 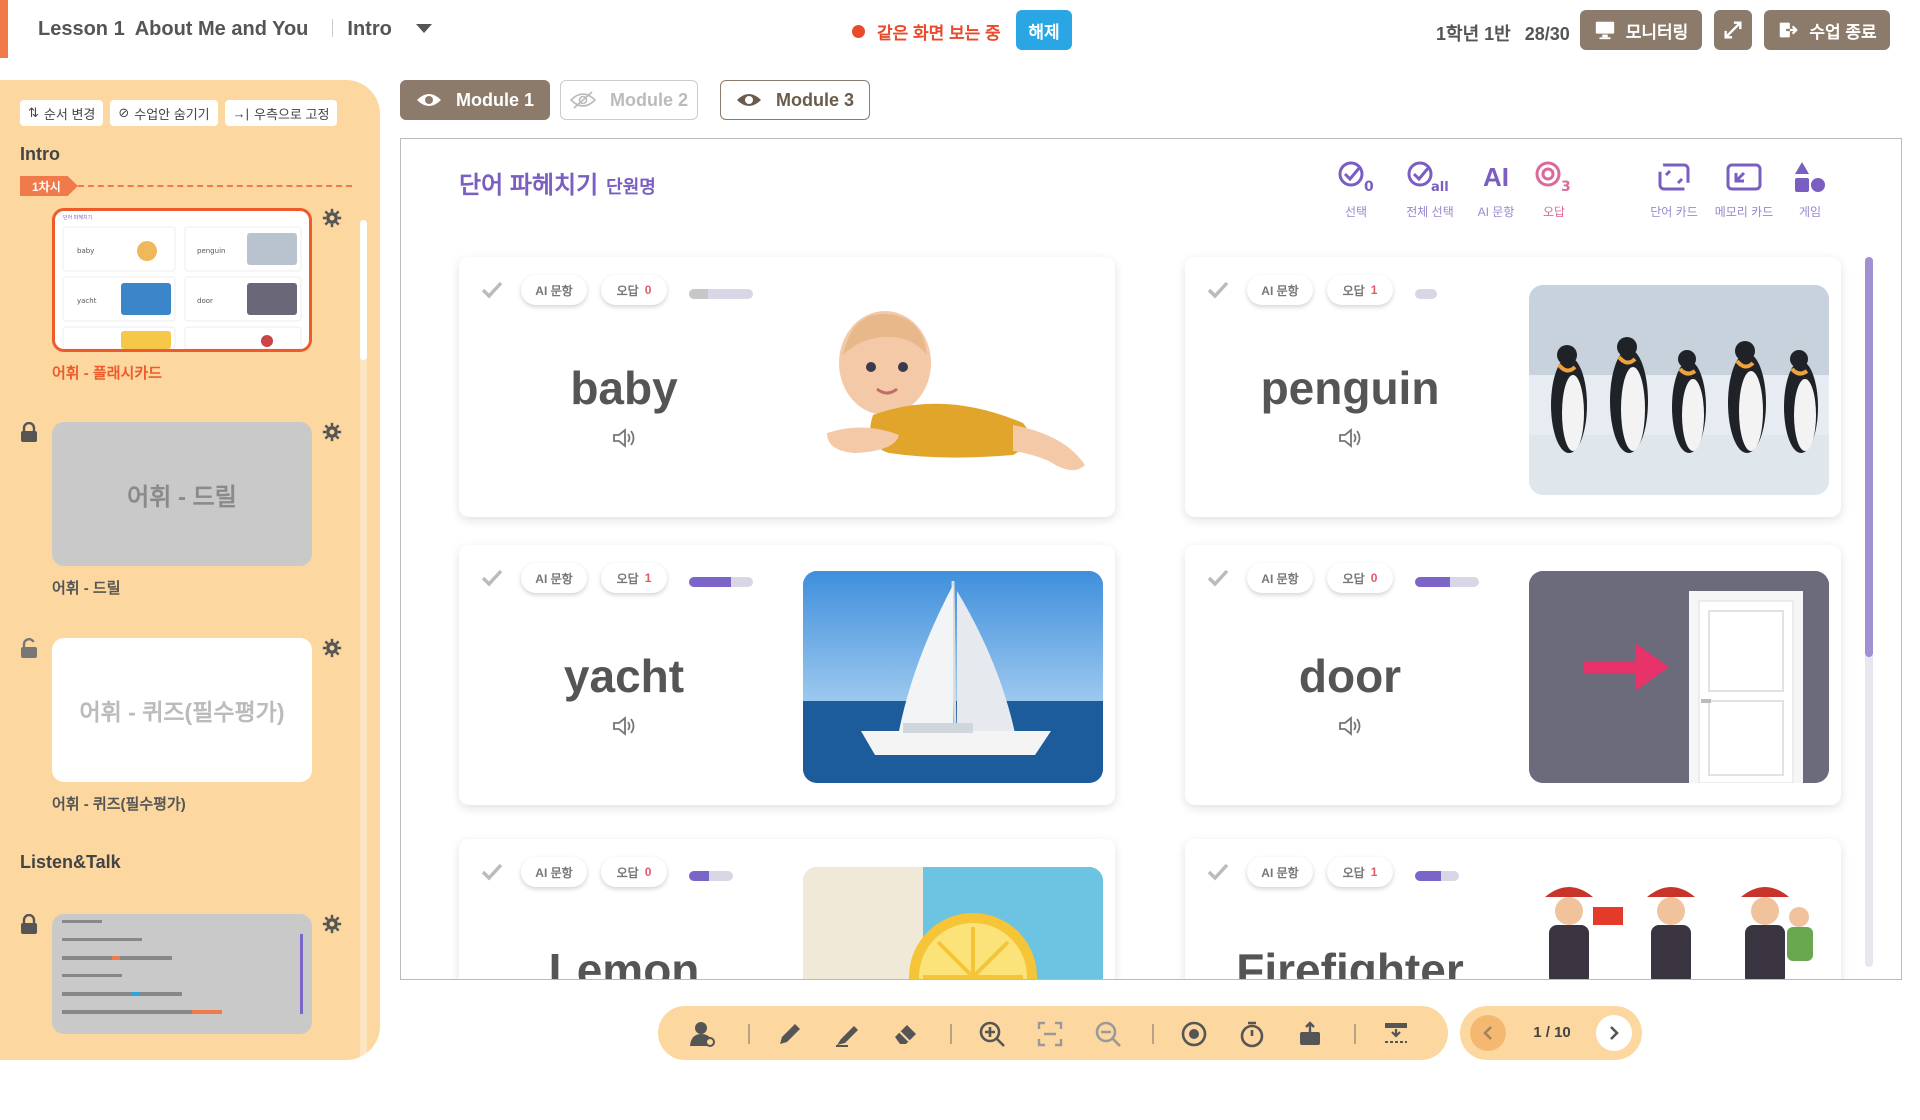 What do you see at coordinates (49, 186) in the screenshot?
I see `chasi-tag: 1차시` at bounding box center [49, 186].